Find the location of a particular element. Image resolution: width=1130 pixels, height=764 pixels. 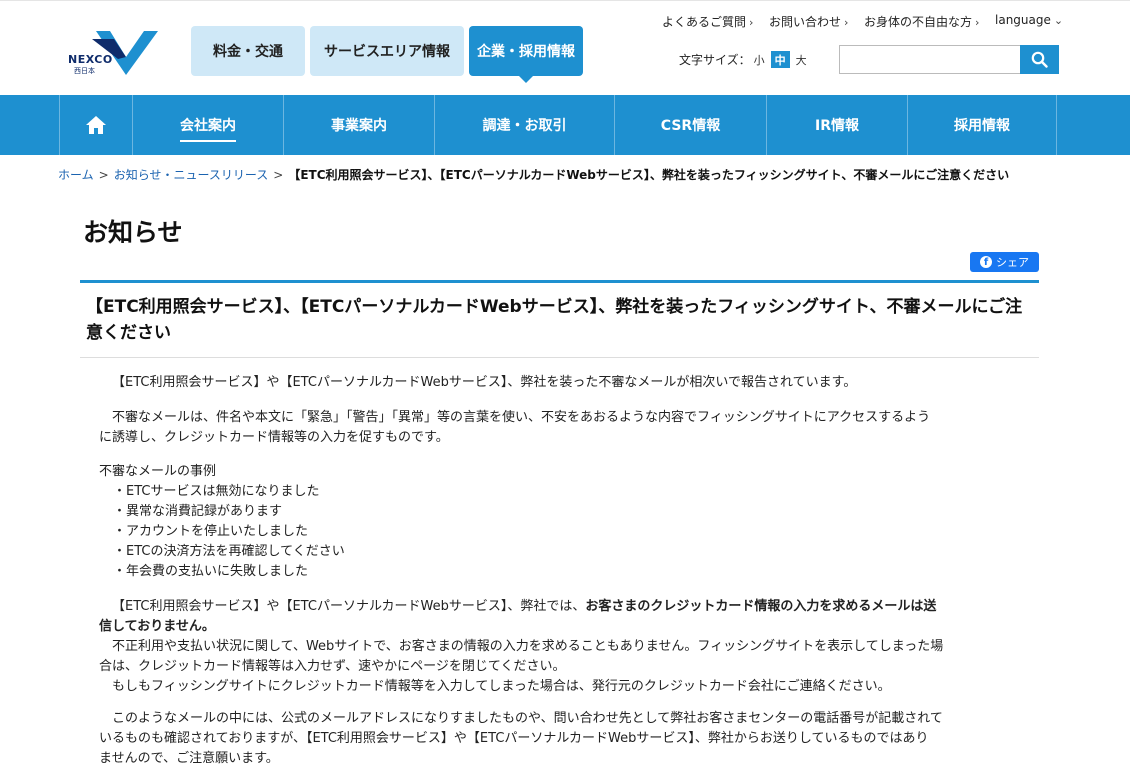

nav-company: 会社案内 is located at coordinates (207, 125).